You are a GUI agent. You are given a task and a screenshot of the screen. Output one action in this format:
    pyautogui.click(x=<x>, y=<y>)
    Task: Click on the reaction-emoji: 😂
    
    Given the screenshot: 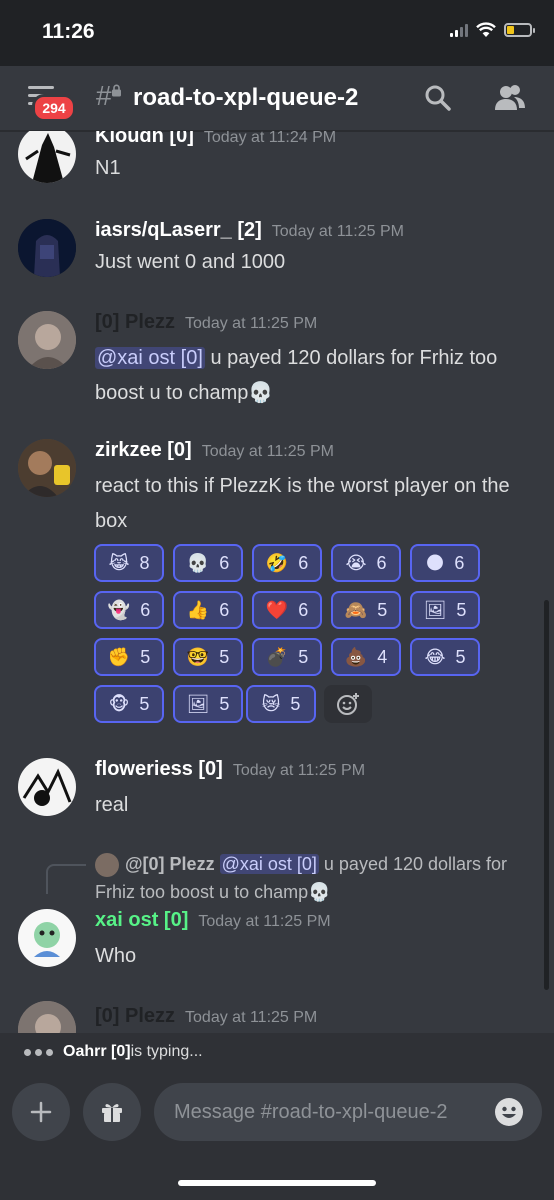 What is the action you would take?
    pyautogui.click(x=435, y=656)
    